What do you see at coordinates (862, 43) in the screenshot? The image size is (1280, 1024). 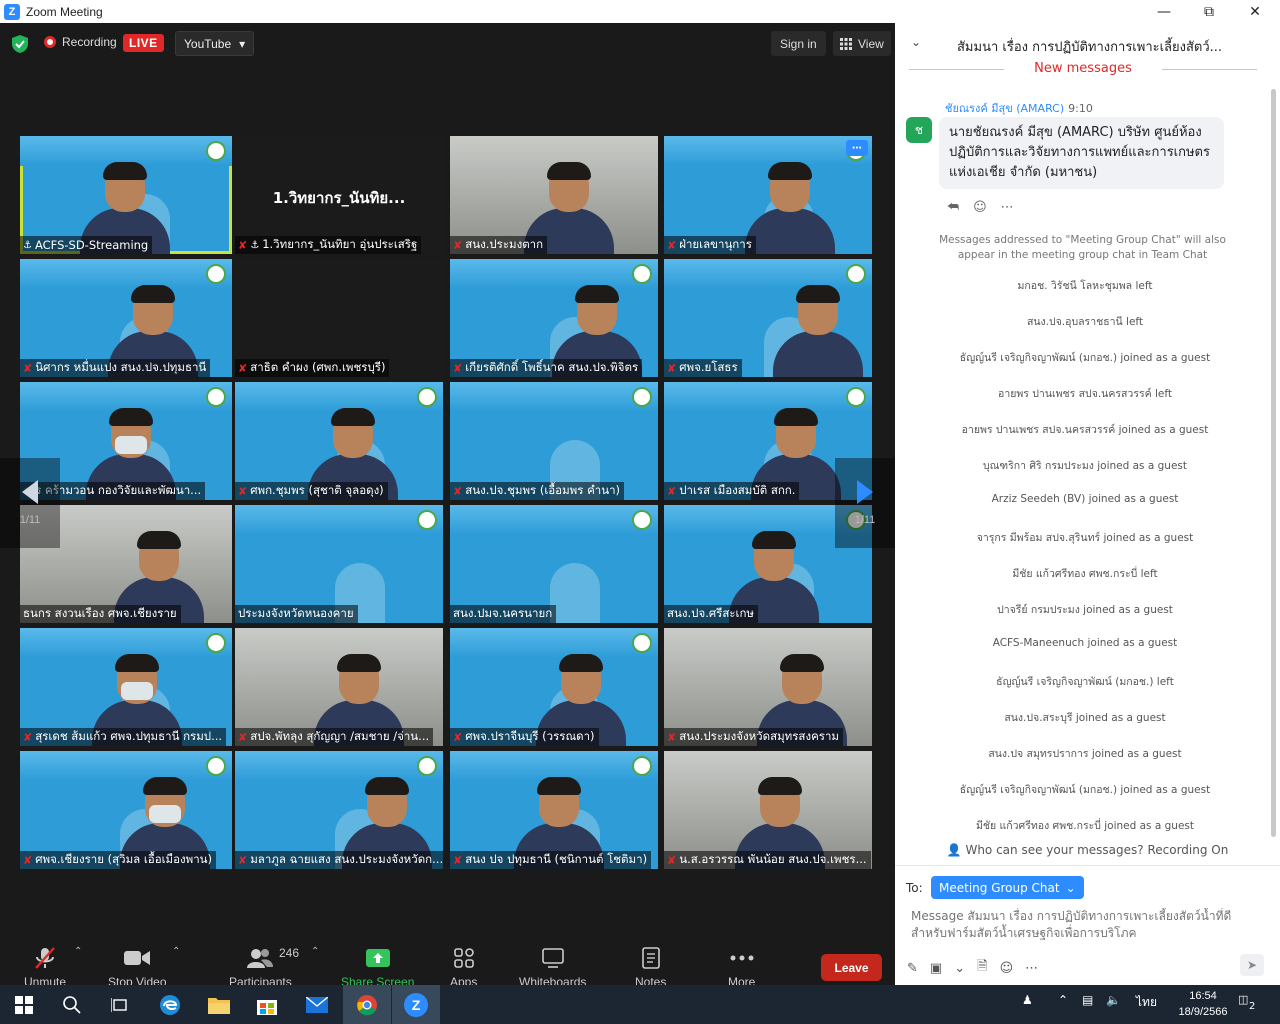 I see `view-button: View` at bounding box center [862, 43].